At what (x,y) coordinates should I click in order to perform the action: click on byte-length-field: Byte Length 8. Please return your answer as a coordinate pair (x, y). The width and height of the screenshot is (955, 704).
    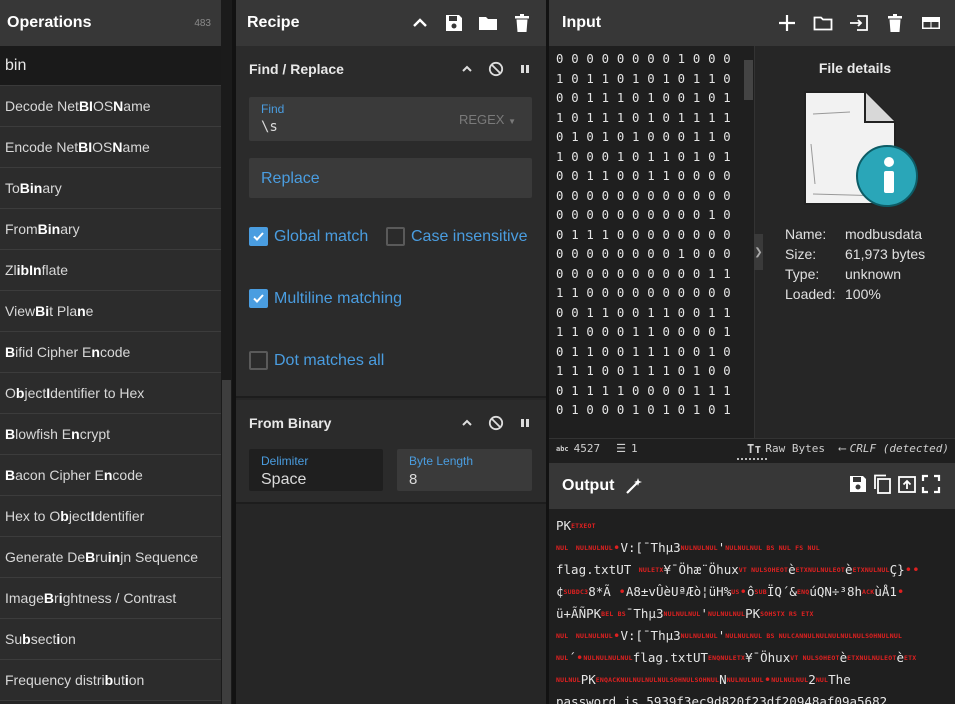
    Looking at the image, I should click on (464, 470).